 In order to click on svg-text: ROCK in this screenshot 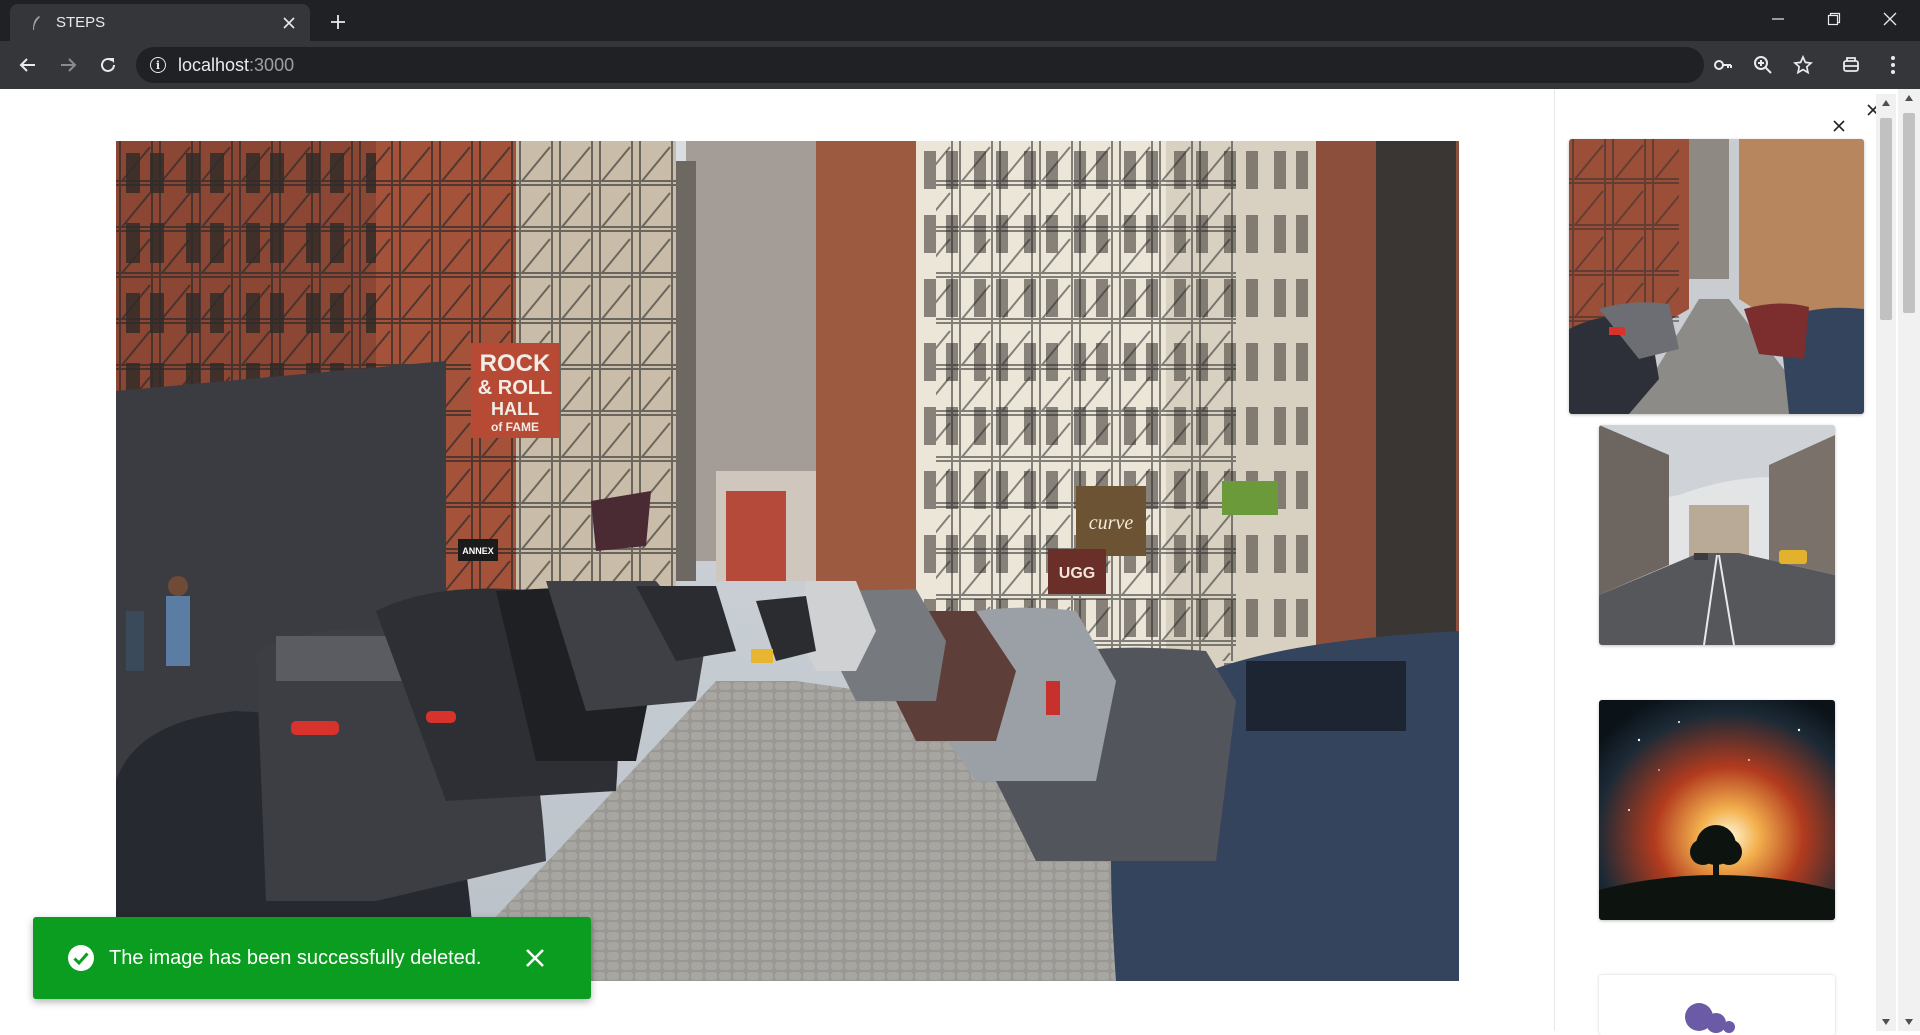, I will do `click(515, 363)`.